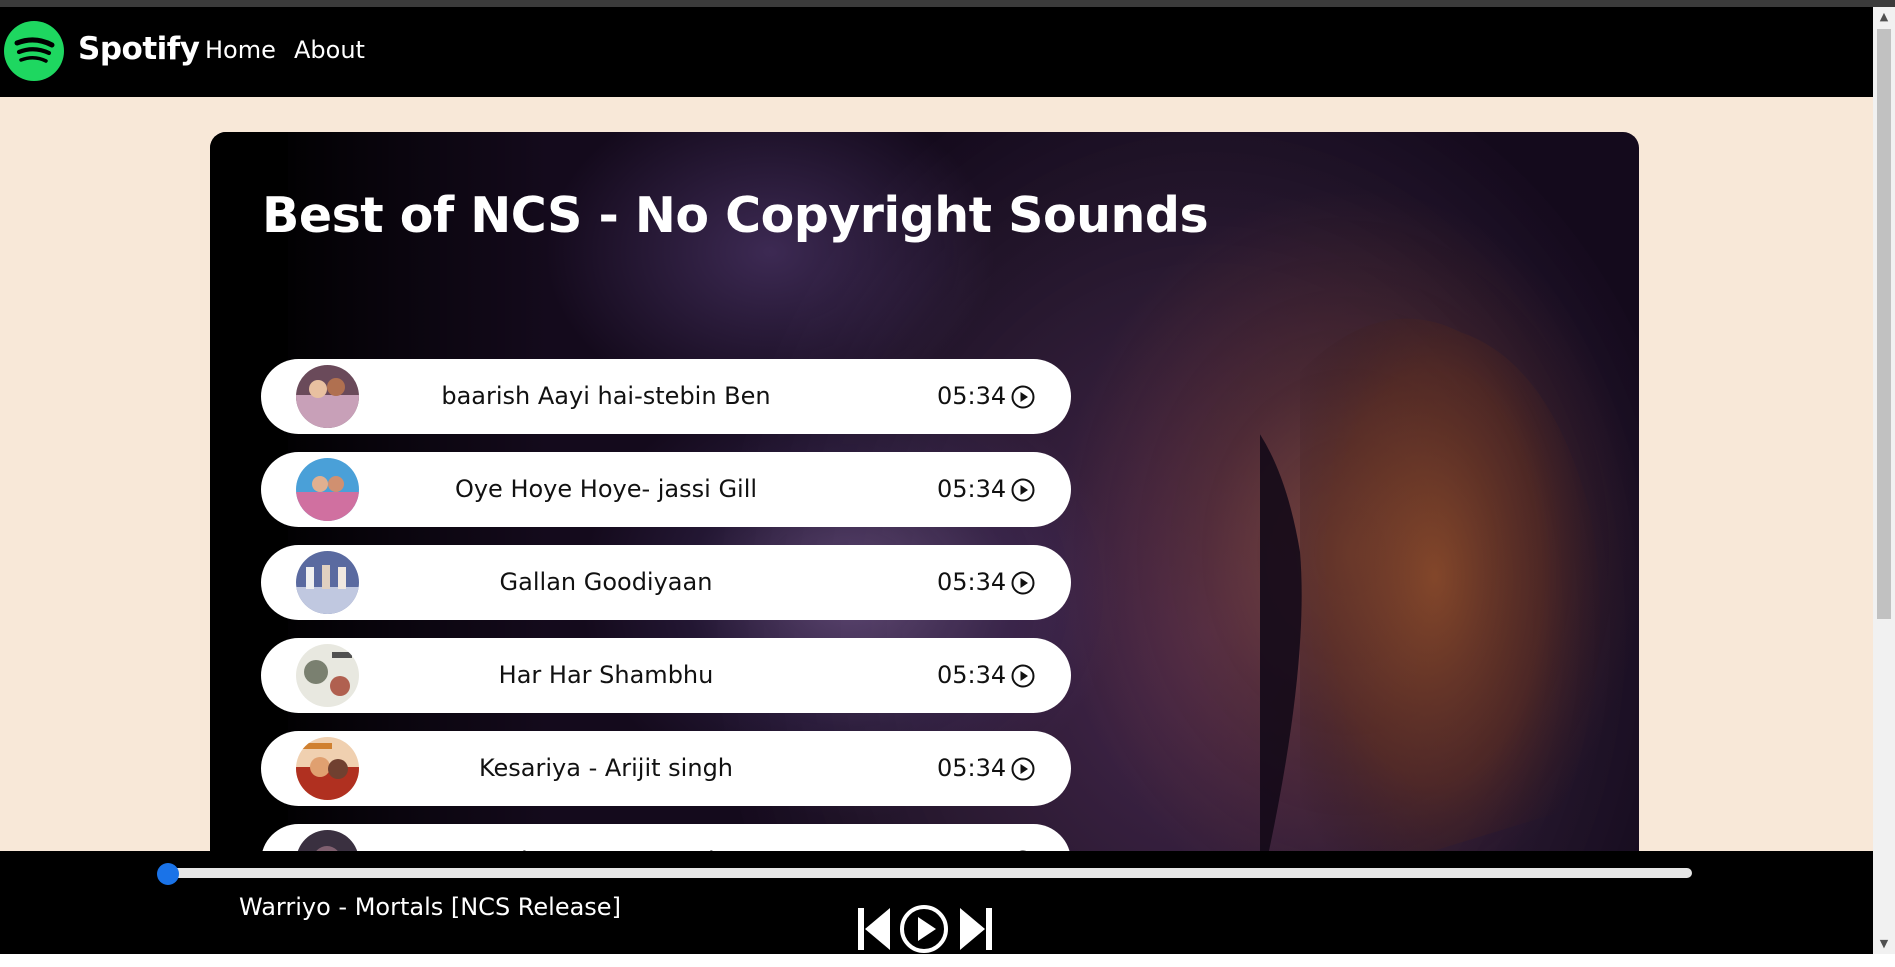  I want to click on window-bottom-border, so click(947, 960).